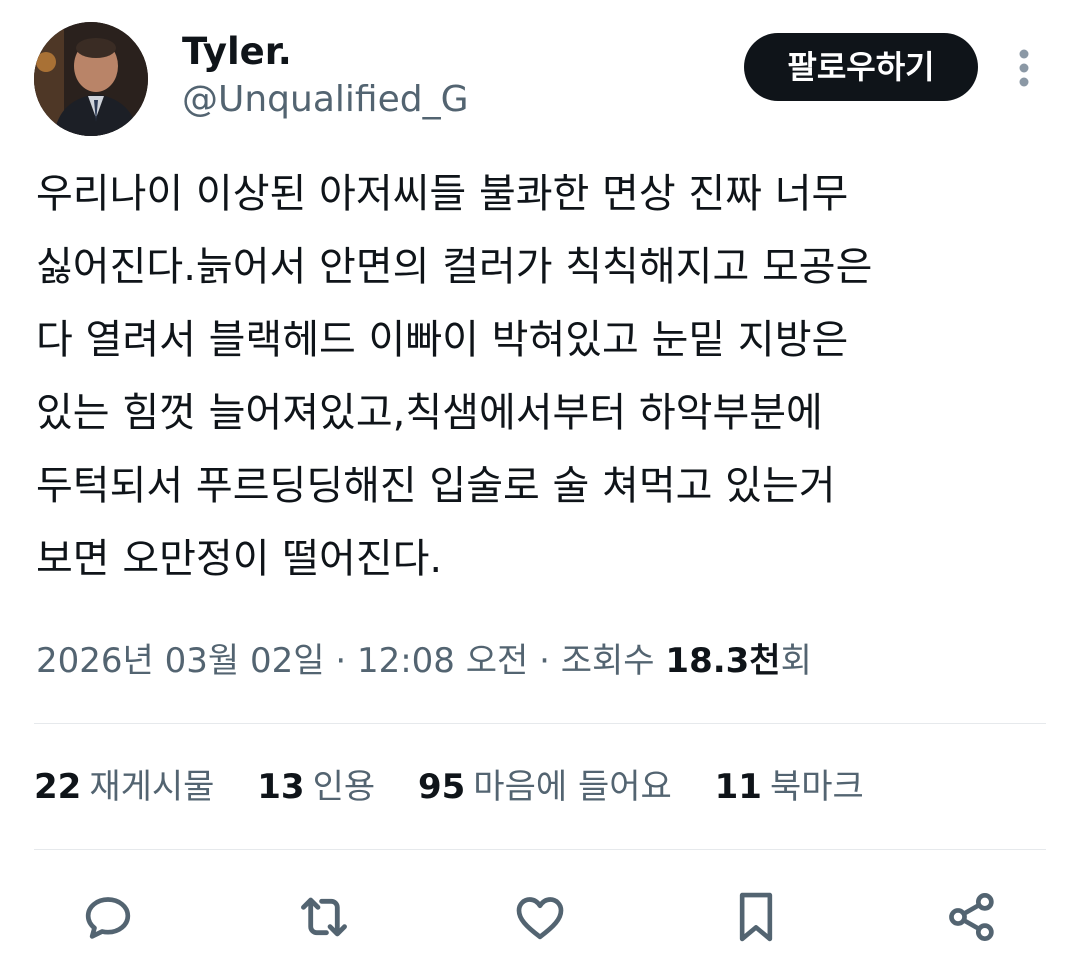 The height and width of the screenshot is (974, 1080). What do you see at coordinates (861, 67) in the screenshot?
I see `follow-button: 팔로우하기` at bounding box center [861, 67].